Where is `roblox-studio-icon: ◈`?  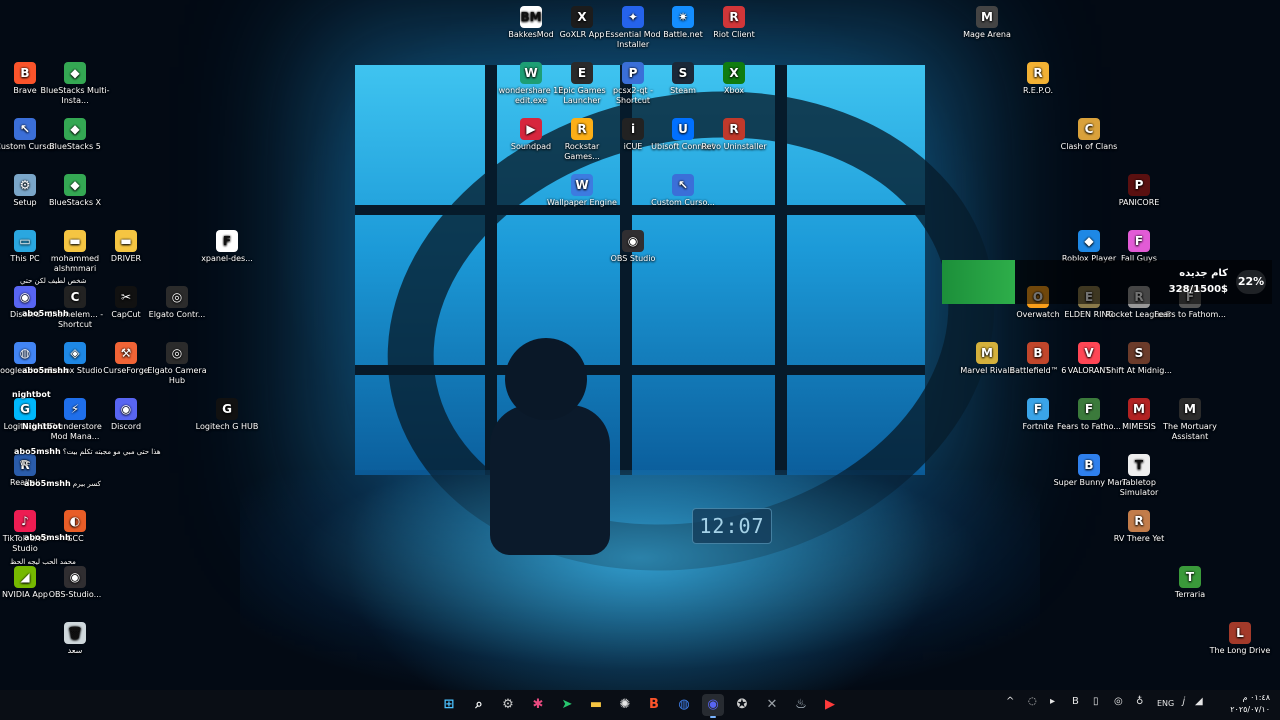
roblox-studio-icon: ◈ is located at coordinates (75, 353).